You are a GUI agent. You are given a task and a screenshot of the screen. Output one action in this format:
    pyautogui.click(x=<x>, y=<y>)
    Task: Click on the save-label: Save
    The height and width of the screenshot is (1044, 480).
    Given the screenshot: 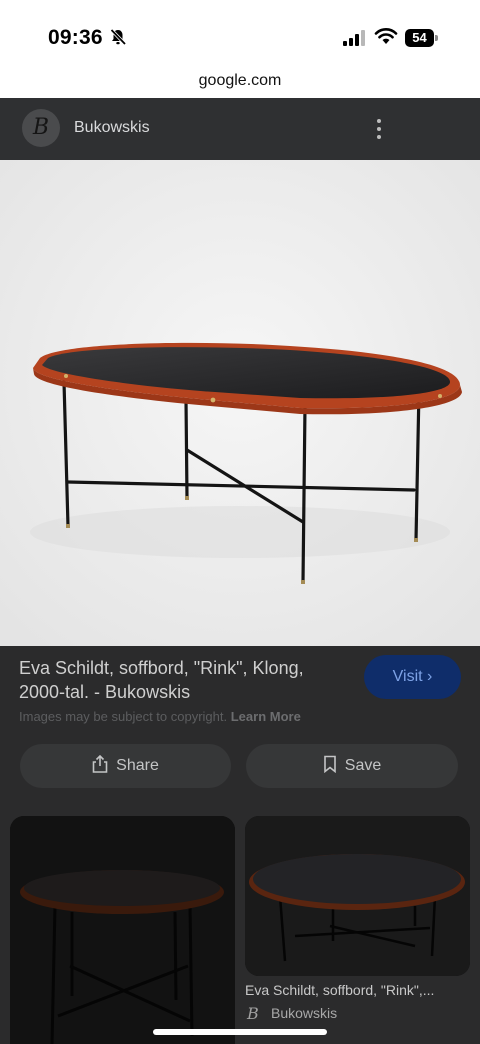 What is the action you would take?
    pyautogui.click(x=363, y=765)
    